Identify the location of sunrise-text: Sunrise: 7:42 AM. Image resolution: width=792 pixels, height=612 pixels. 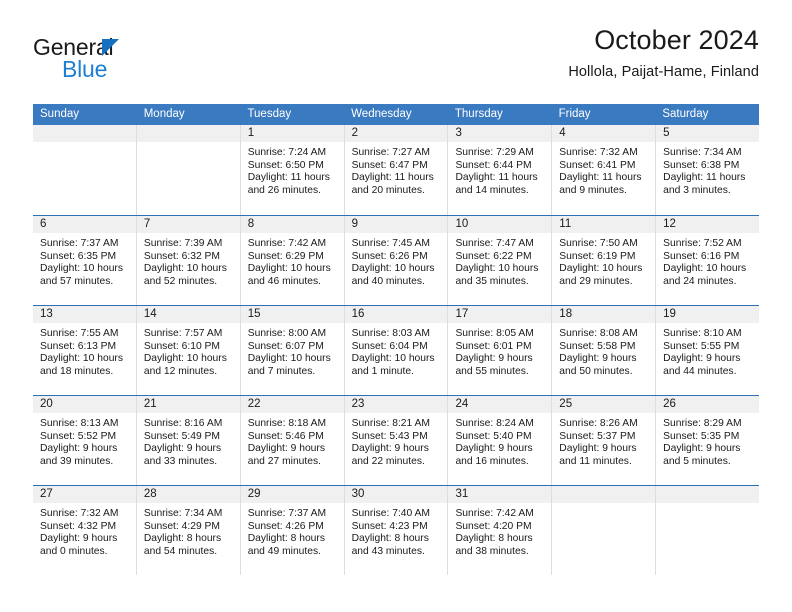
(494, 513).